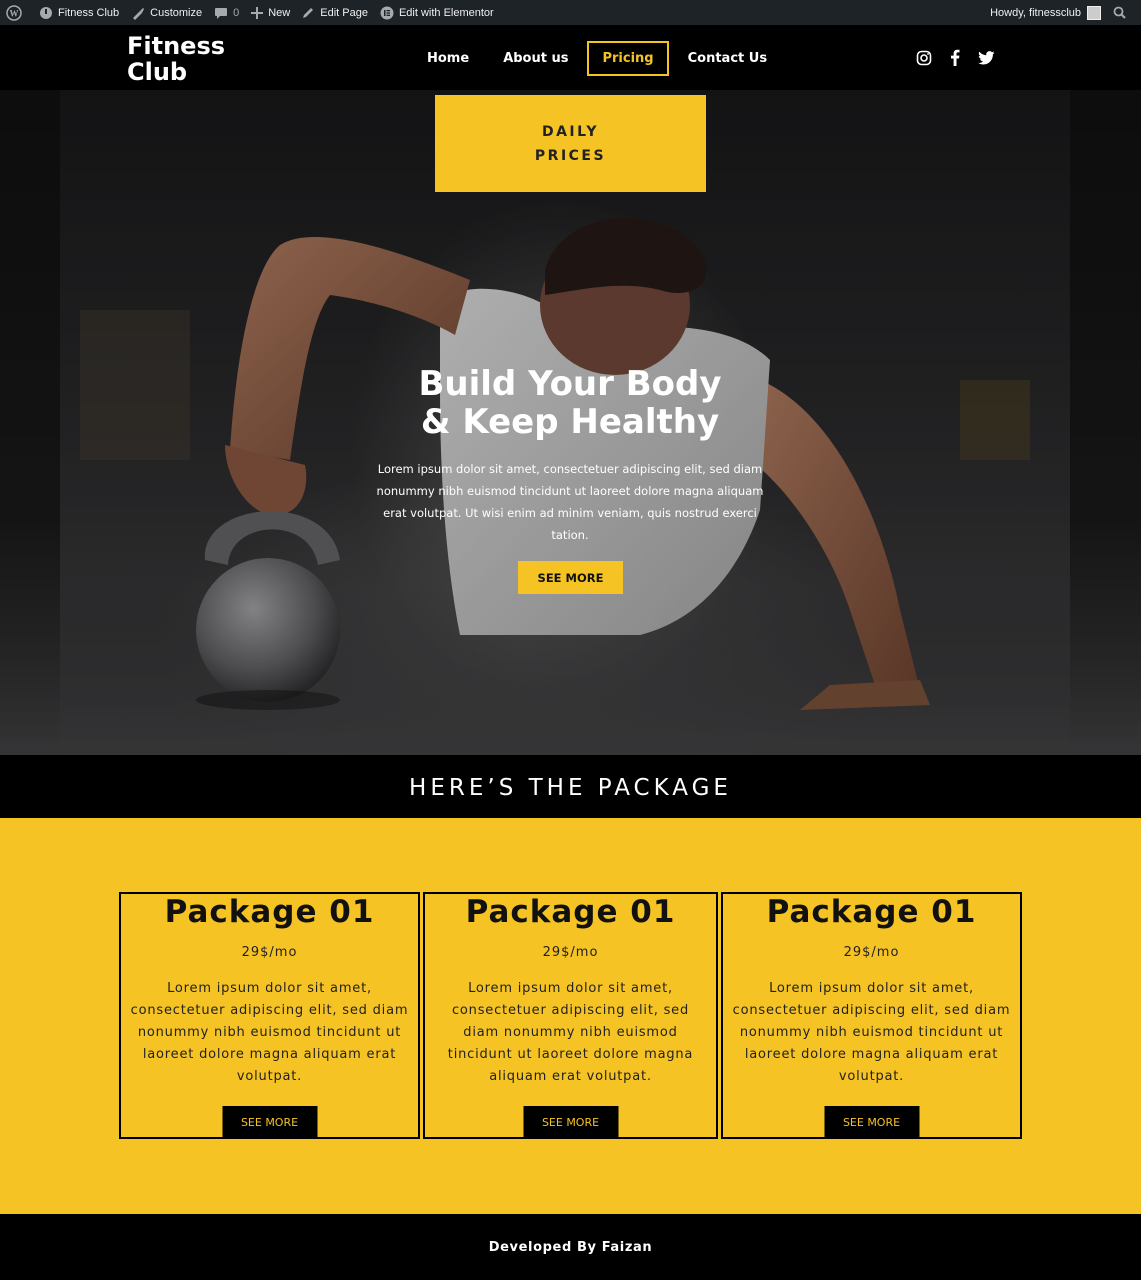 Image resolution: width=1141 pixels, height=1280 pixels. Describe the element at coordinates (157, 72) in the screenshot. I see `logo-line-2: Club` at that location.